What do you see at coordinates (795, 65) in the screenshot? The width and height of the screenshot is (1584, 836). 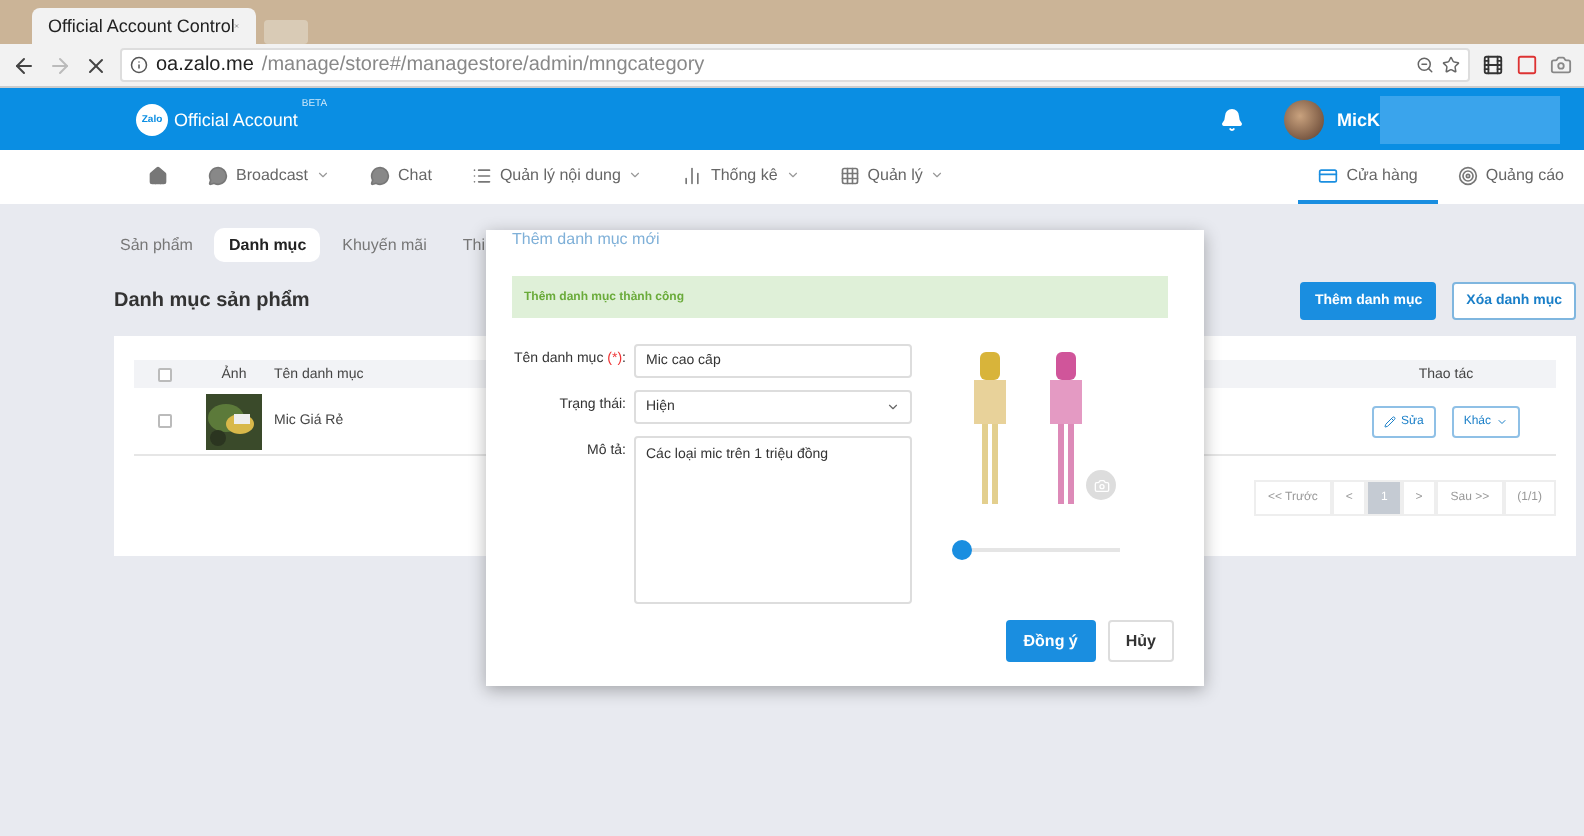 I see `address-bar: oa.zalo.me /manage/store#/managestore/admin/mngcategory` at bounding box center [795, 65].